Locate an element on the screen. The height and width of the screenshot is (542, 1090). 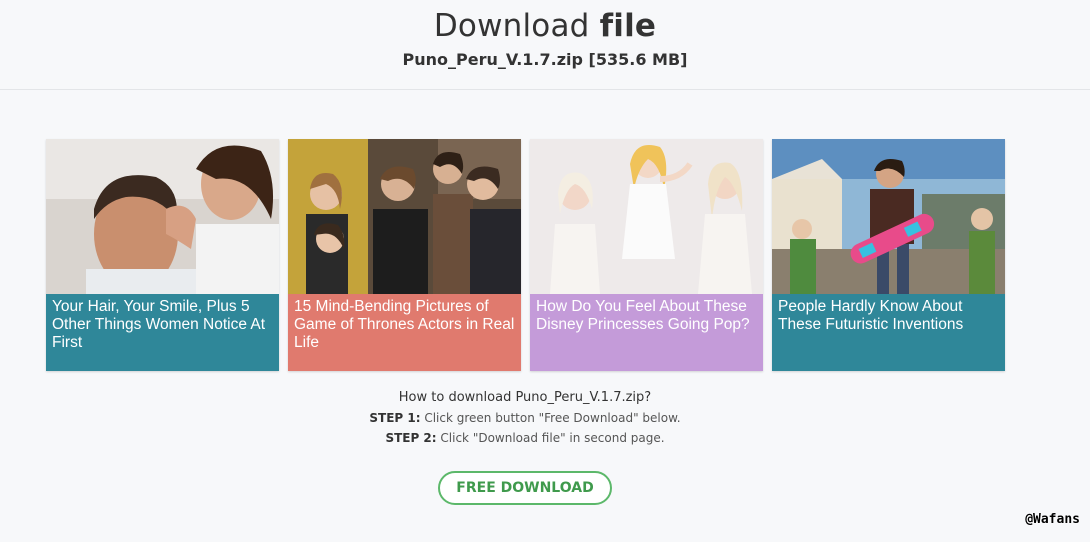
step-1-label: STEP 1: is located at coordinates (395, 418).